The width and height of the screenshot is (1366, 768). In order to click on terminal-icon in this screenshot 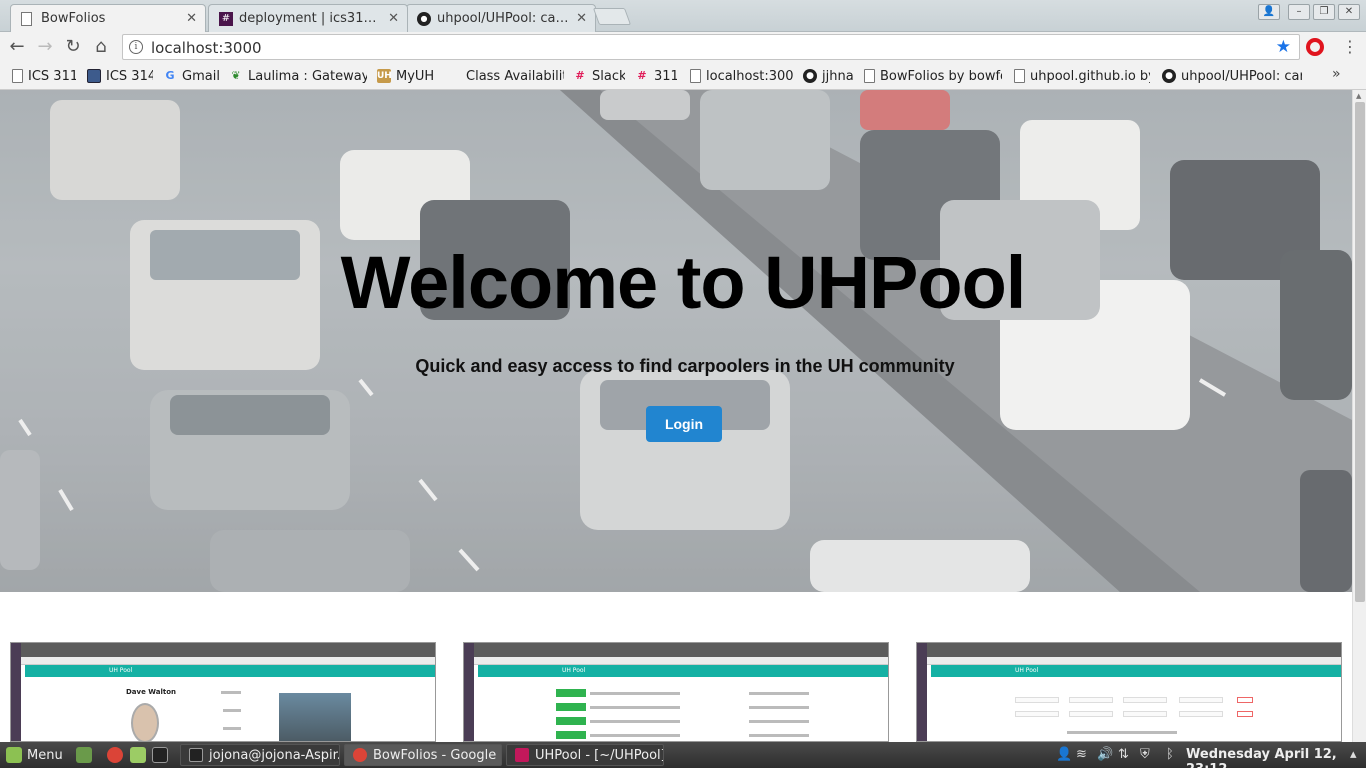, I will do `click(196, 755)`.